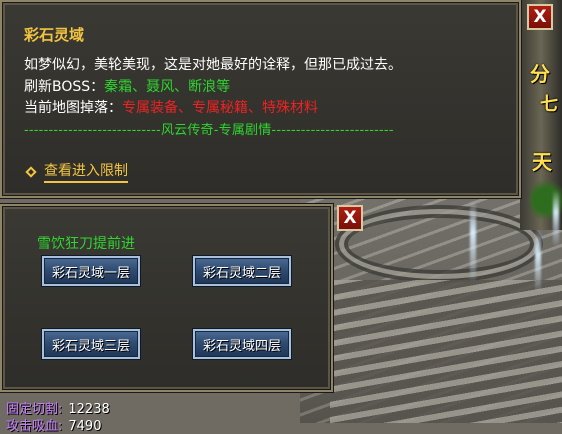  I want to click on map-drop-items: 专属装备、专属秘籍、特殊材料, so click(220, 108).